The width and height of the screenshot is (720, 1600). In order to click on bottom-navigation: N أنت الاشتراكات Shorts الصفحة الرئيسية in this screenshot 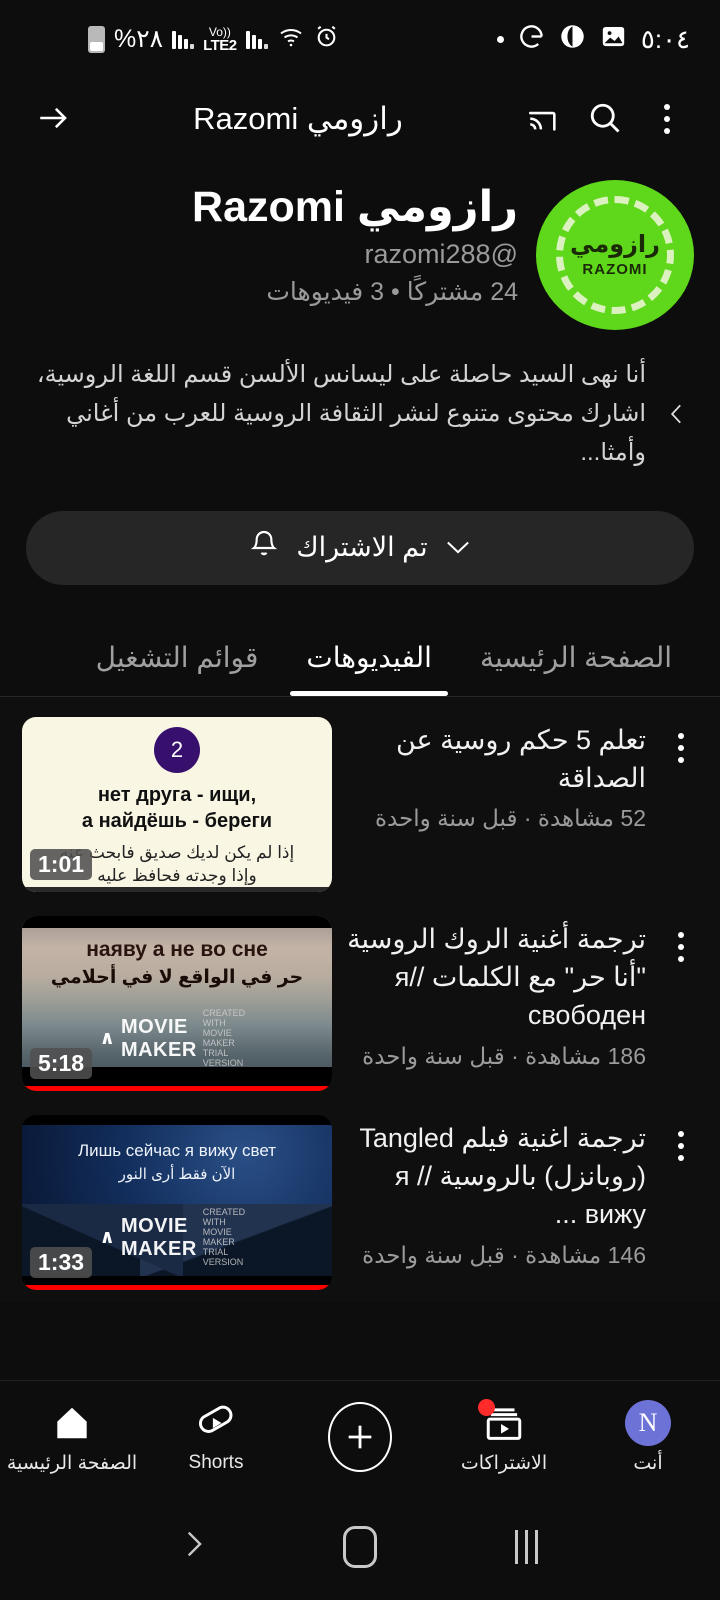, I will do `click(360, 1436)`.